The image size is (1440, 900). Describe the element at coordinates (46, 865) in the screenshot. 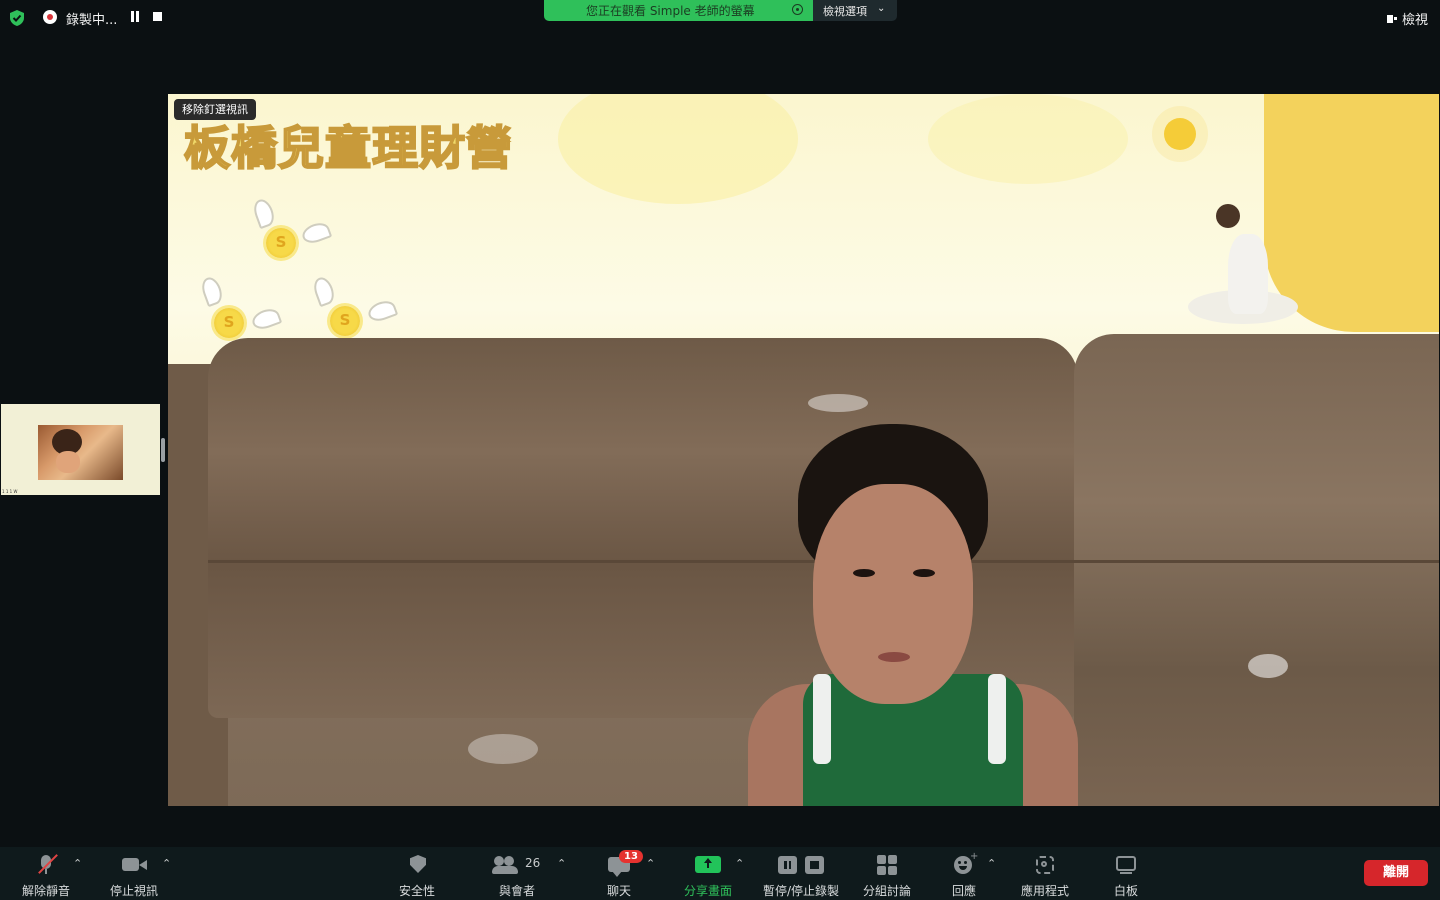

I see `microphone-muted-icon` at that location.